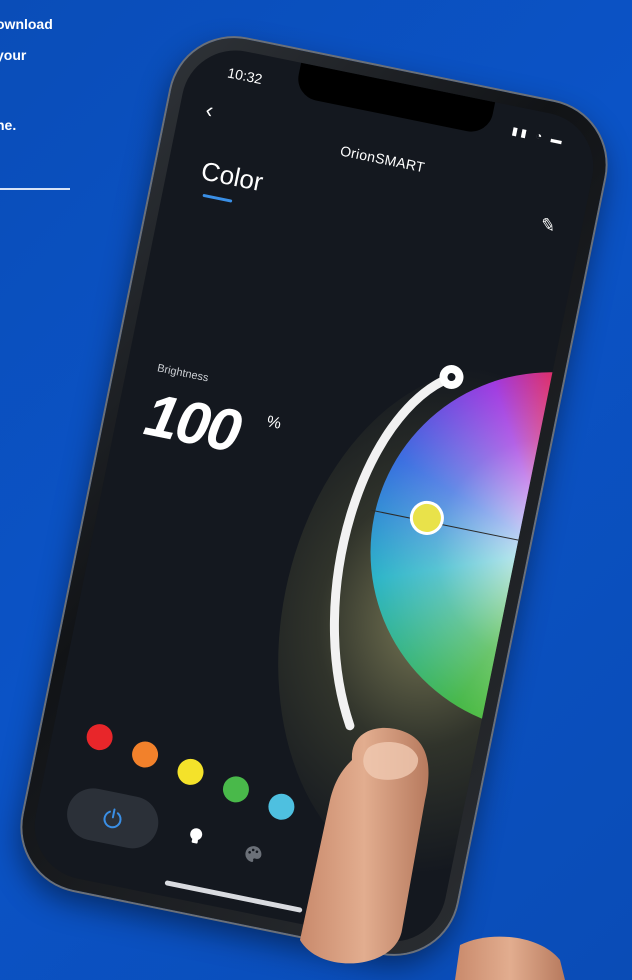 The image size is (632, 980). What do you see at coordinates (432, 853) in the screenshot?
I see `finger-image` at bounding box center [432, 853].